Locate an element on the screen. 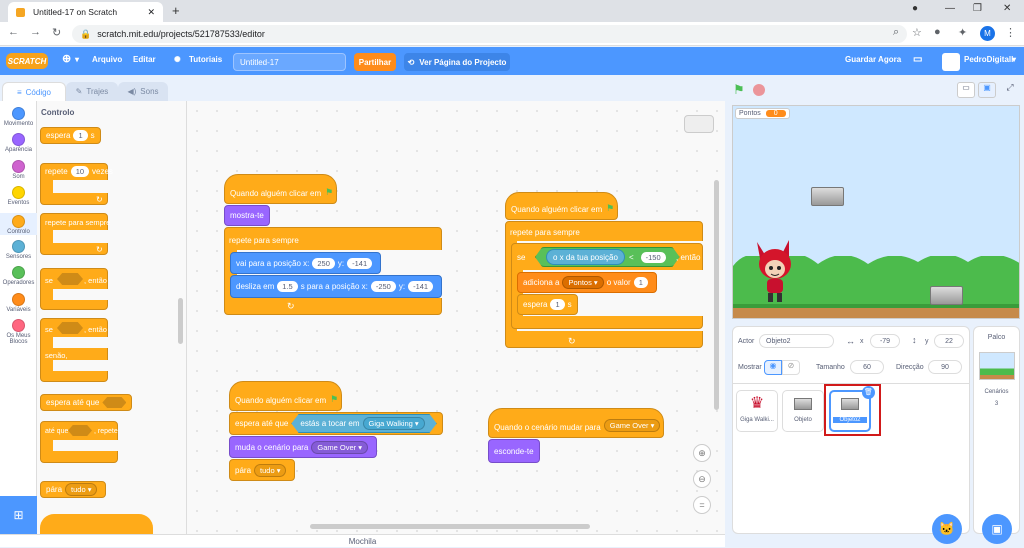  category-4: Controlo is located at coordinates (18, 224).